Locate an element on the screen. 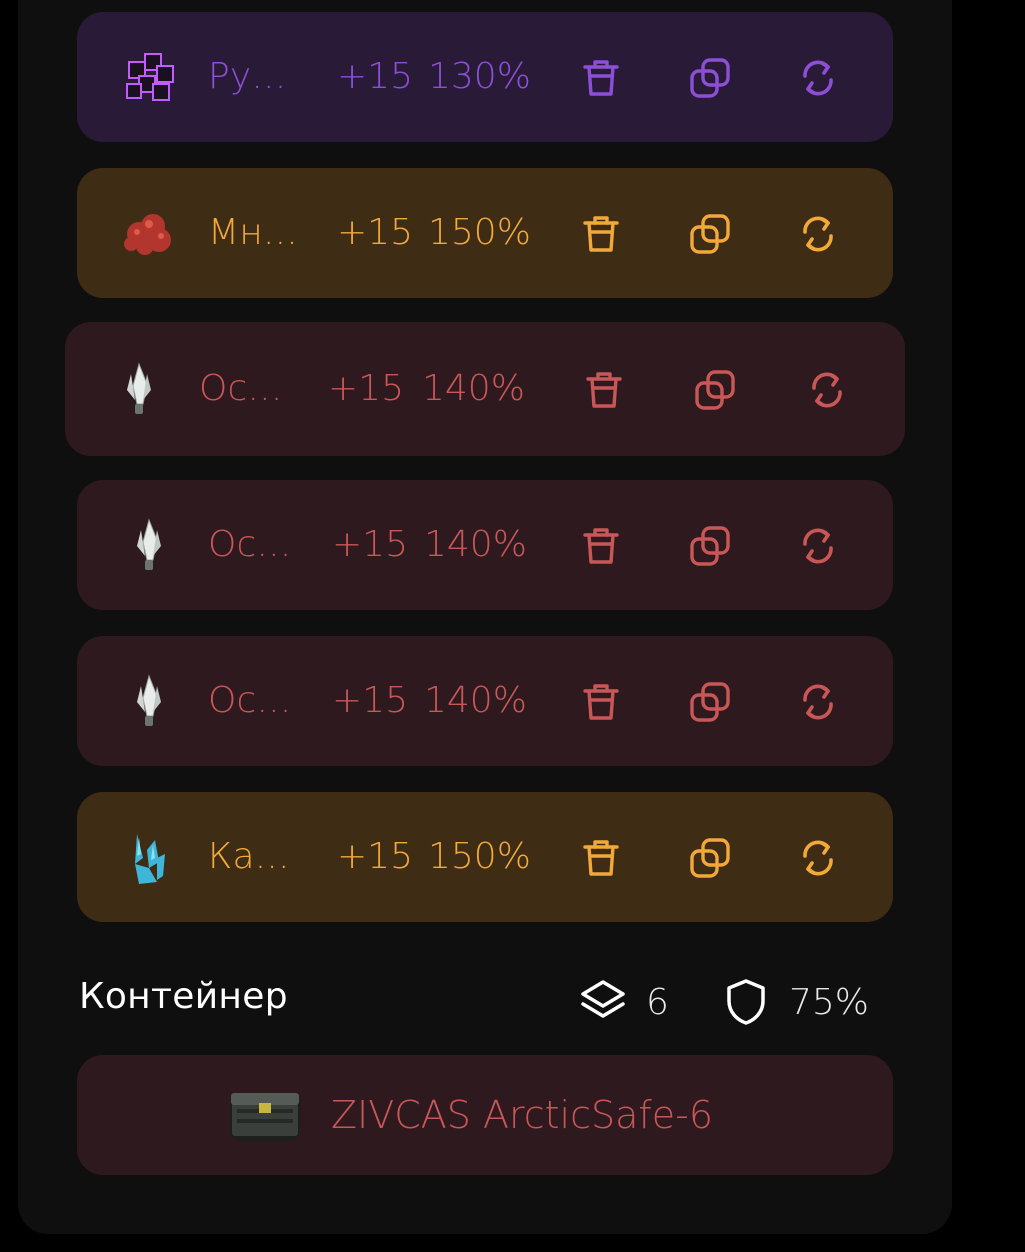 This screenshot has height=1252, width=1025. item-row: Мн... +15 150% is located at coordinates (485, 233).